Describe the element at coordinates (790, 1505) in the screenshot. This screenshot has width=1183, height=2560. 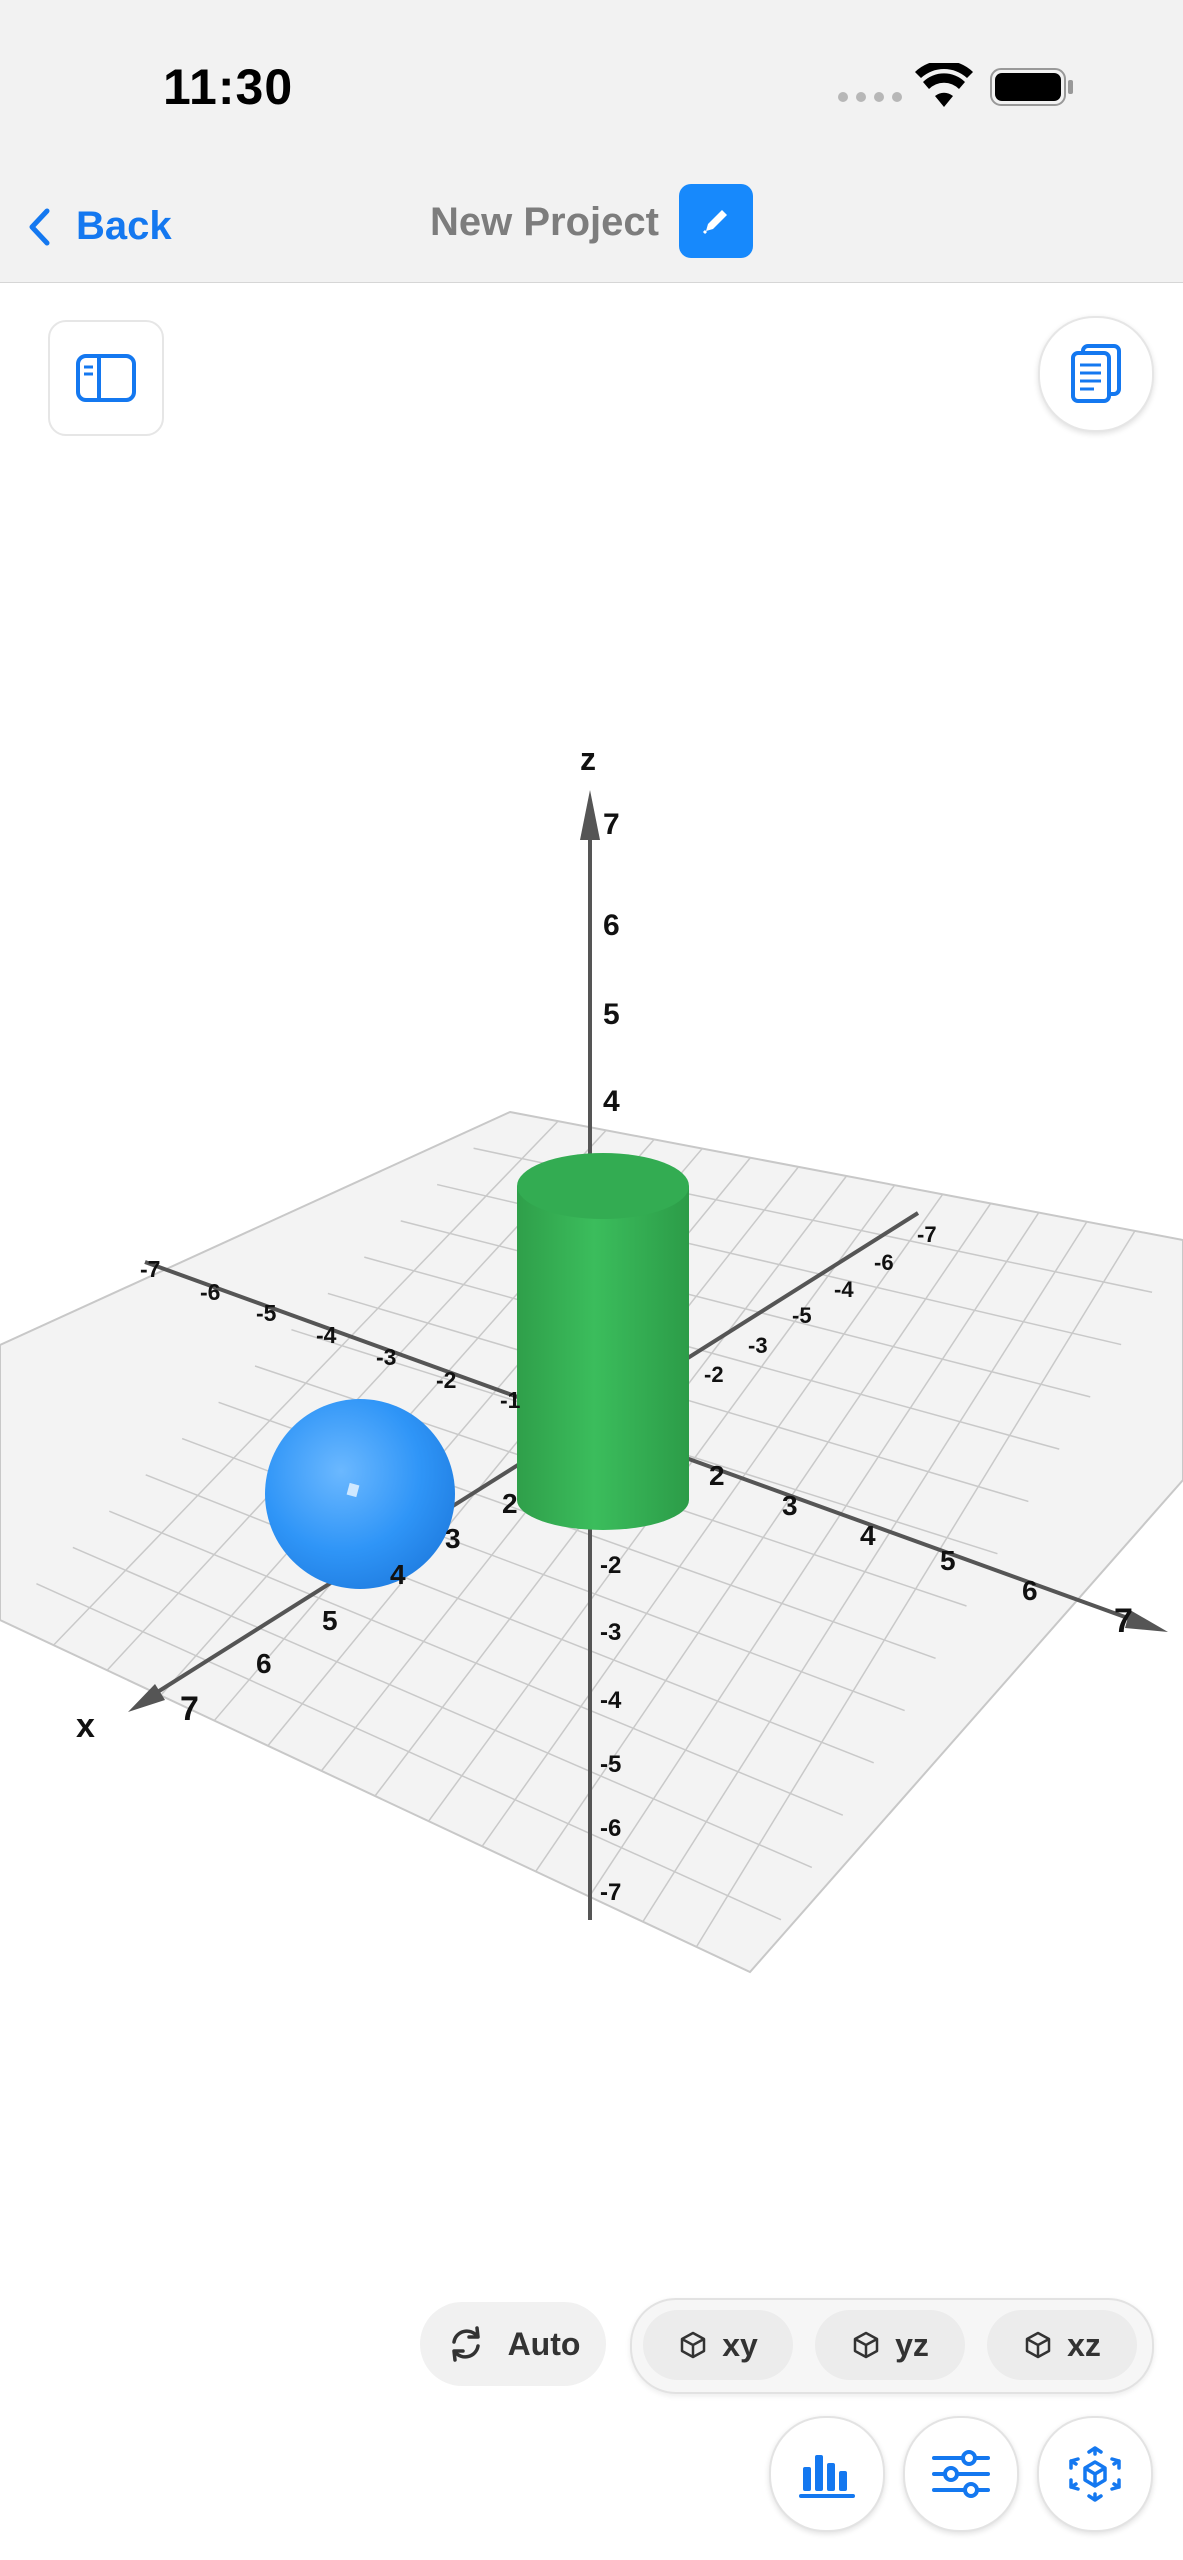
I see `x-tick-label: 3` at that location.